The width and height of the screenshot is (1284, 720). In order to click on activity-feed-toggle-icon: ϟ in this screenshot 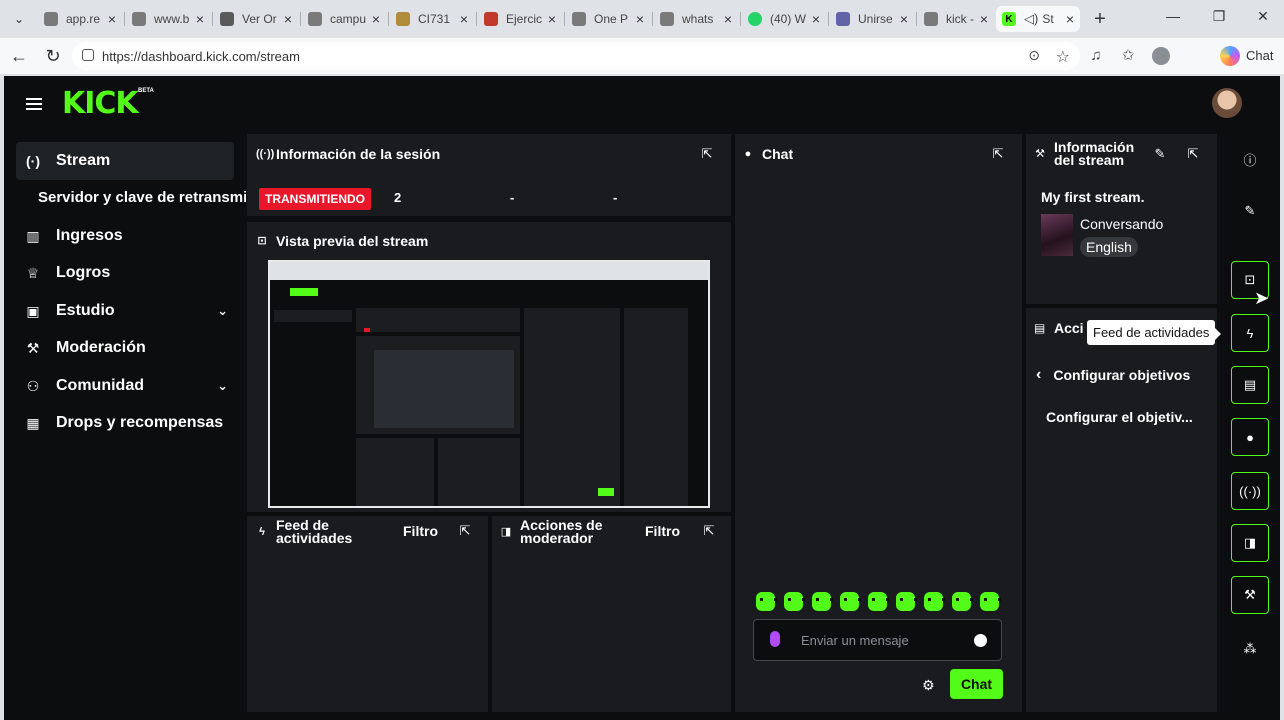, I will do `click(1250, 333)`.